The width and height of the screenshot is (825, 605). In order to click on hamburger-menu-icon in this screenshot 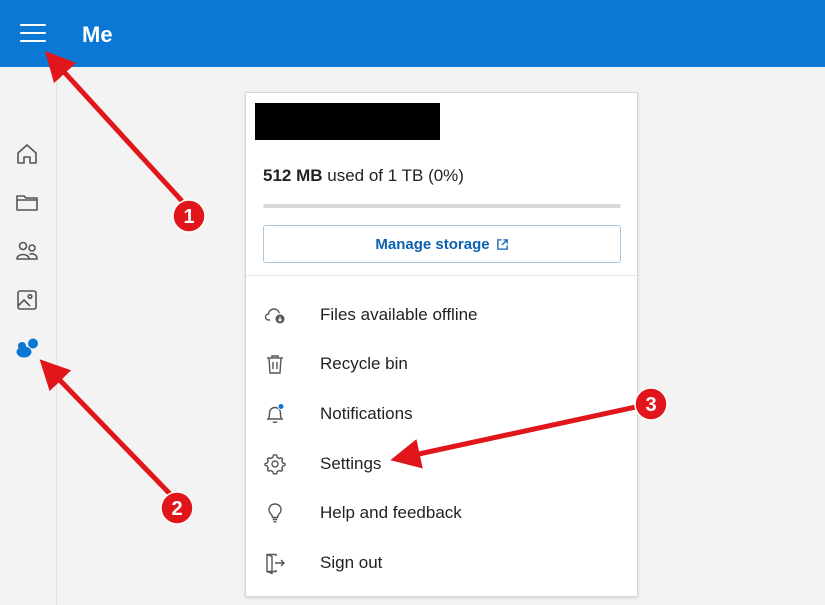, I will do `click(33, 35)`.